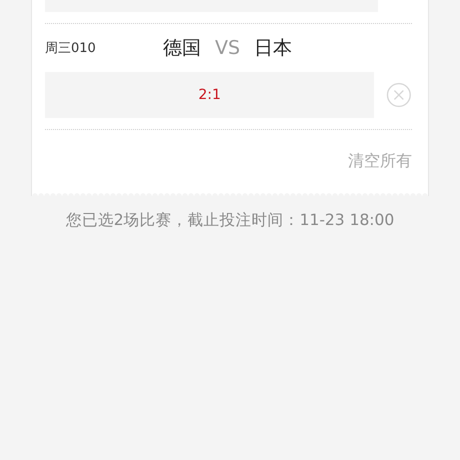  Describe the element at coordinates (273, 48) in the screenshot. I see `away-team: 日本` at that location.